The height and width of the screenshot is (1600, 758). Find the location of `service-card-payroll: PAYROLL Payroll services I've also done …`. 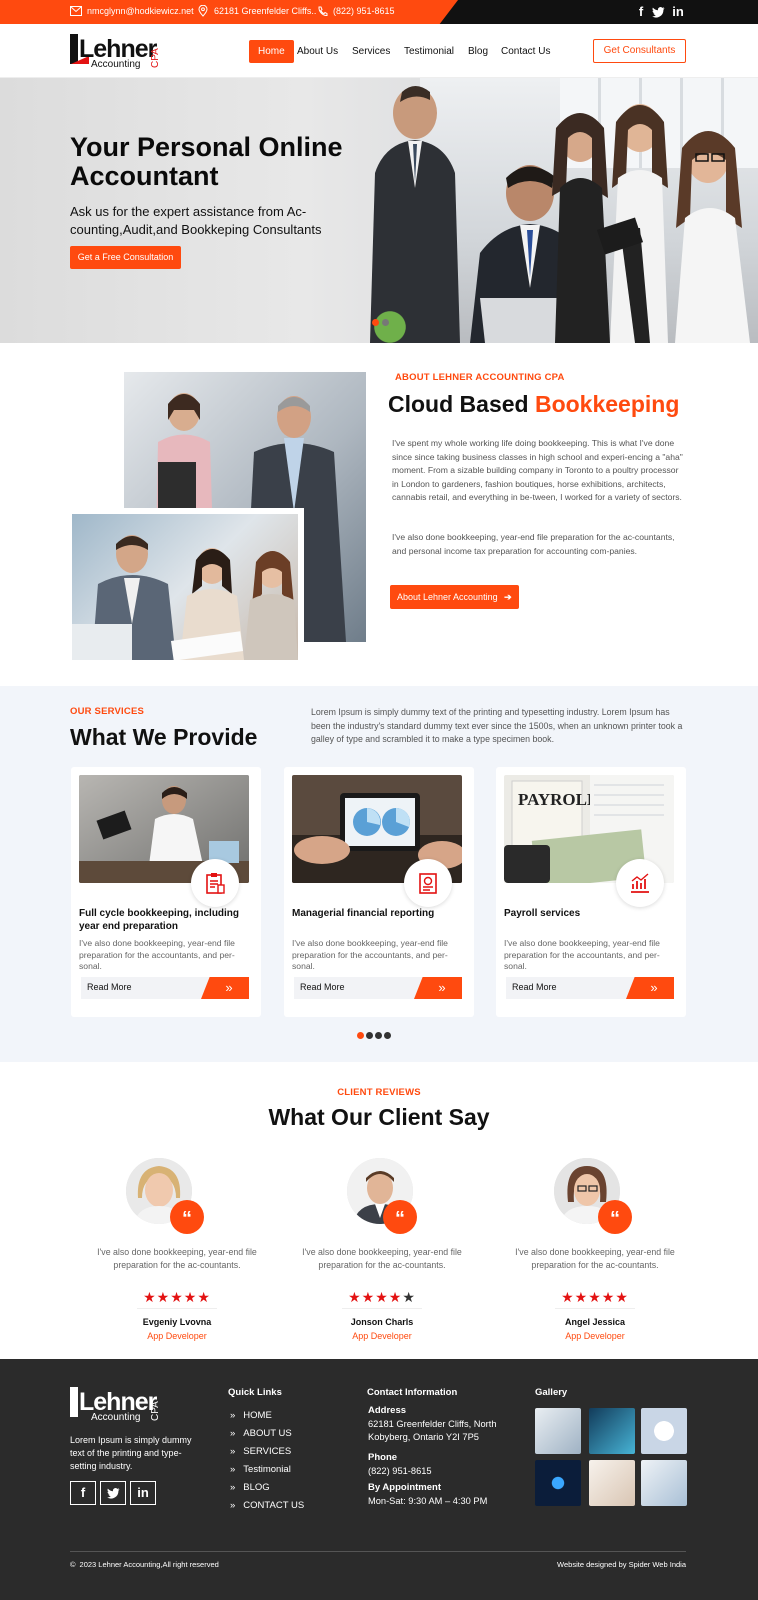

service-card-payroll: PAYROLL Payroll services I've also done … is located at coordinates (591, 892).